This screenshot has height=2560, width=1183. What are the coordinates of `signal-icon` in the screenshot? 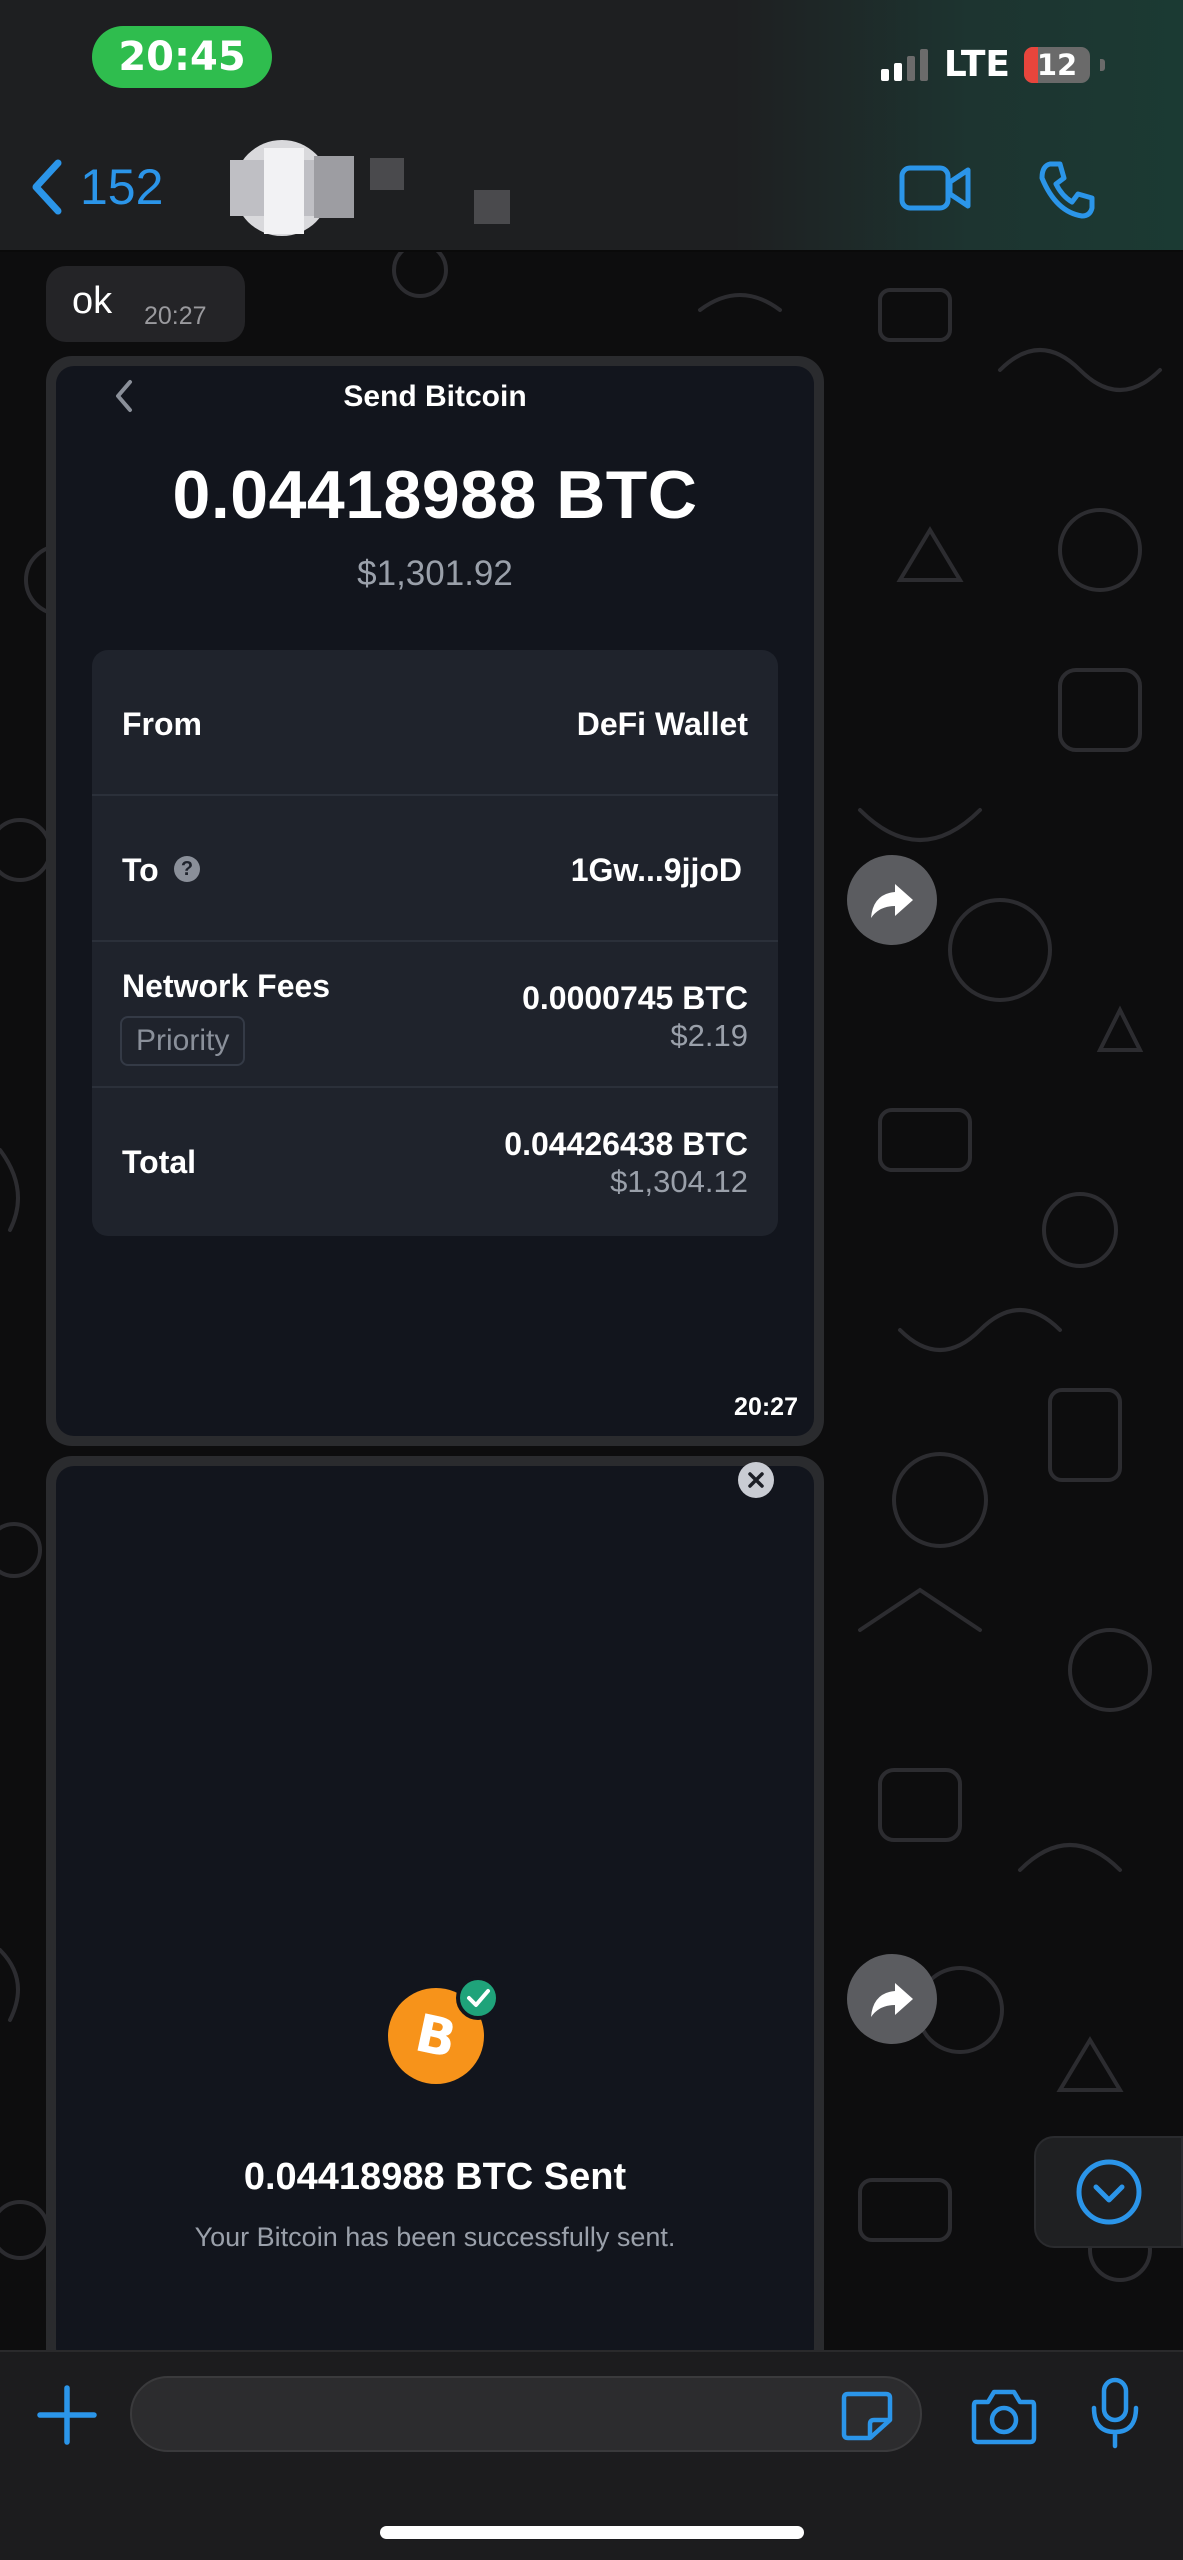 It's located at (904, 64).